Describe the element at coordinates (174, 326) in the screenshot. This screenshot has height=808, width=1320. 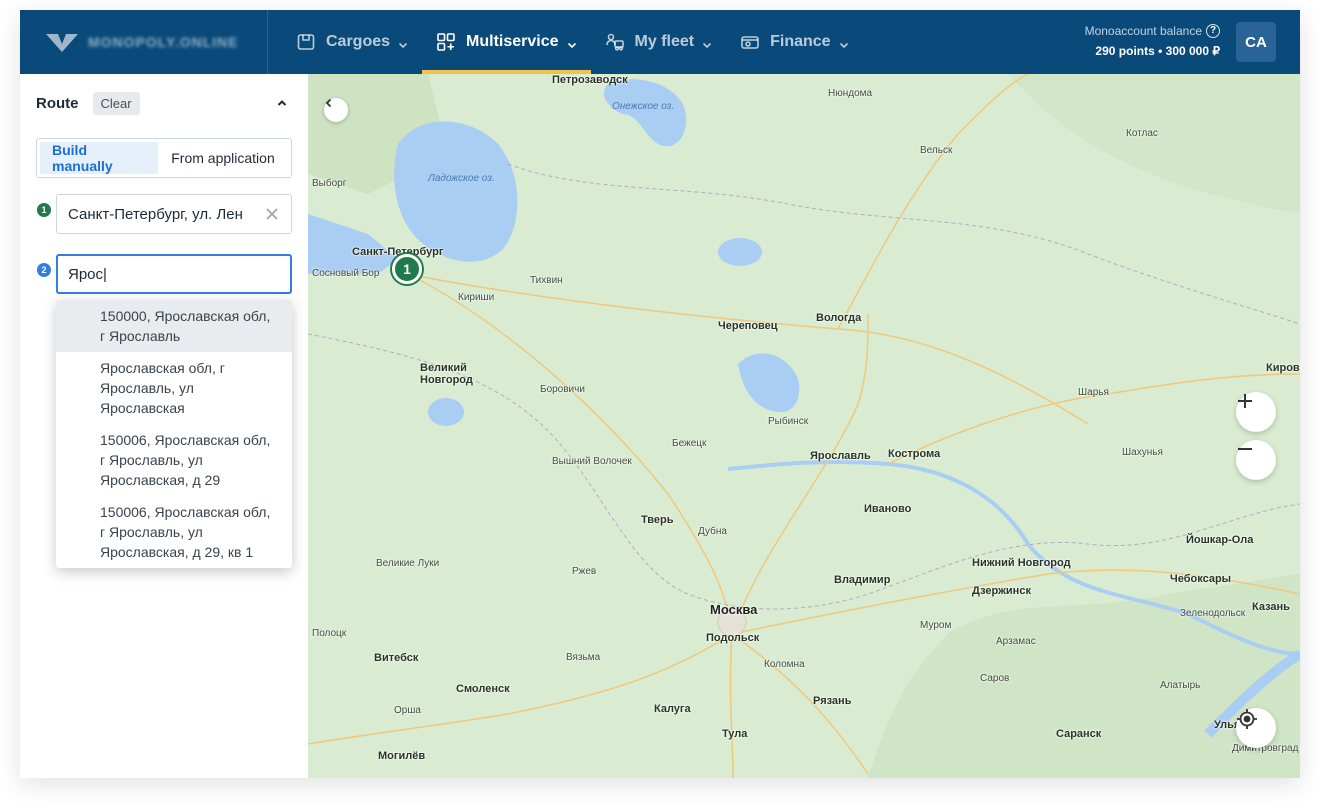
I see `suggestion-item: 150000, Ярославская обл, г Ярославль` at that location.